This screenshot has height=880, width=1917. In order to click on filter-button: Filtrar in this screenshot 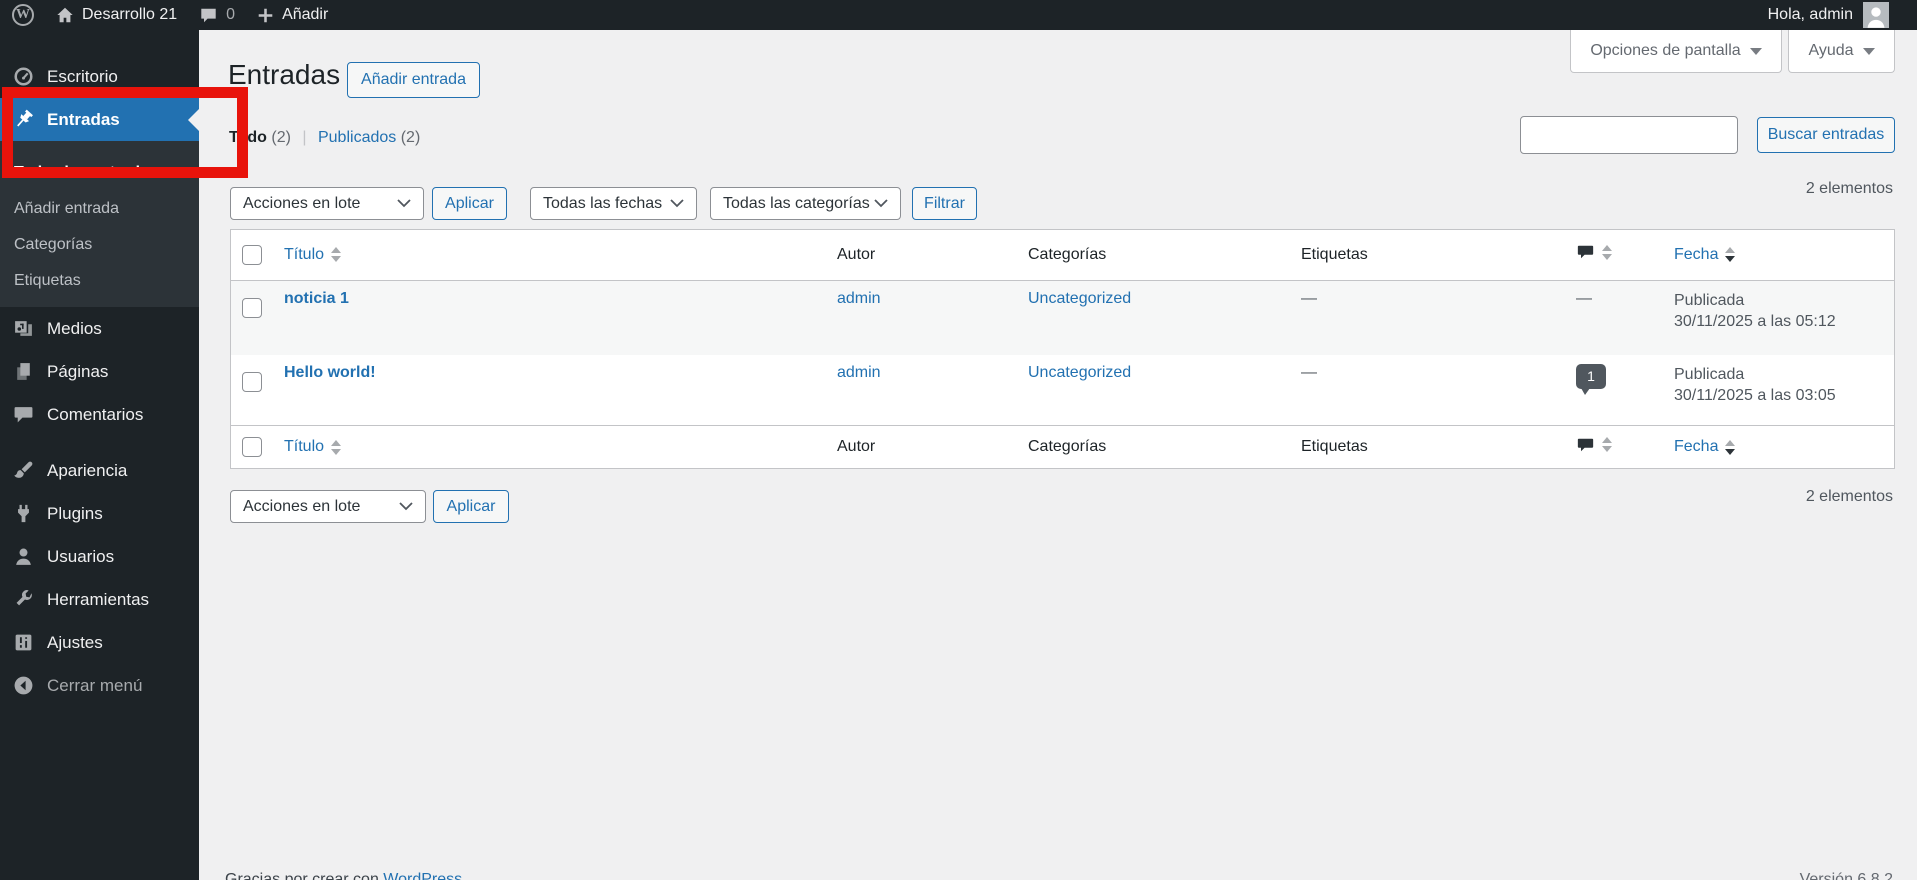, I will do `click(944, 203)`.